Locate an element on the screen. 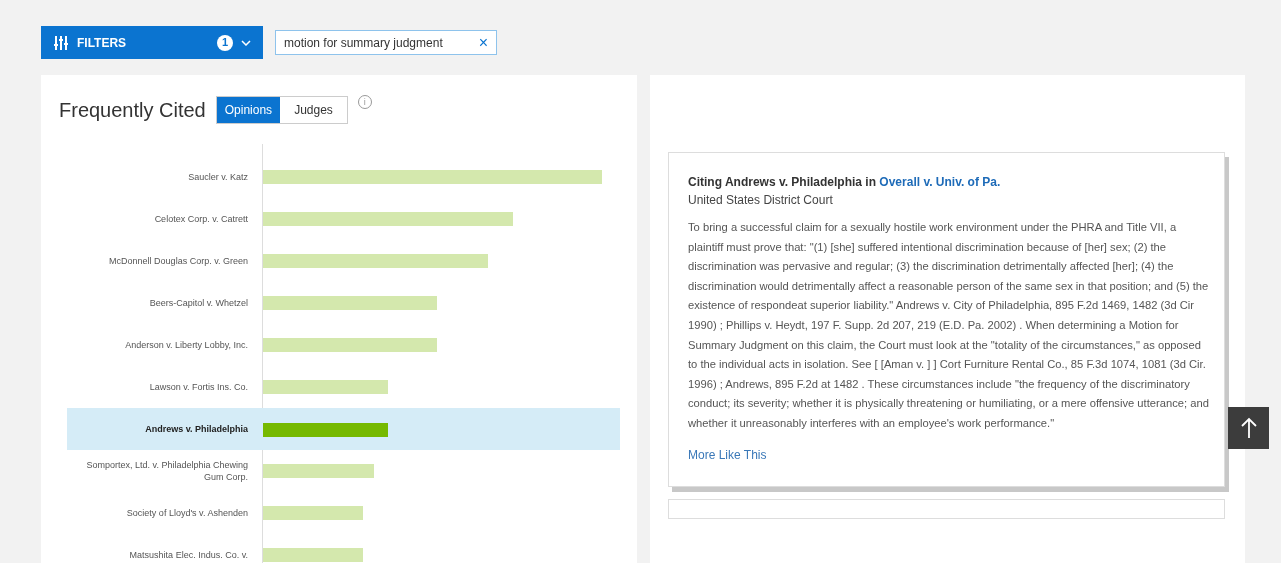 The width and height of the screenshot is (1281, 563). citation-title: Citing Andrews v. Philadelphia in Overall v. Univ. of Pa. is located at coordinates (845, 182).